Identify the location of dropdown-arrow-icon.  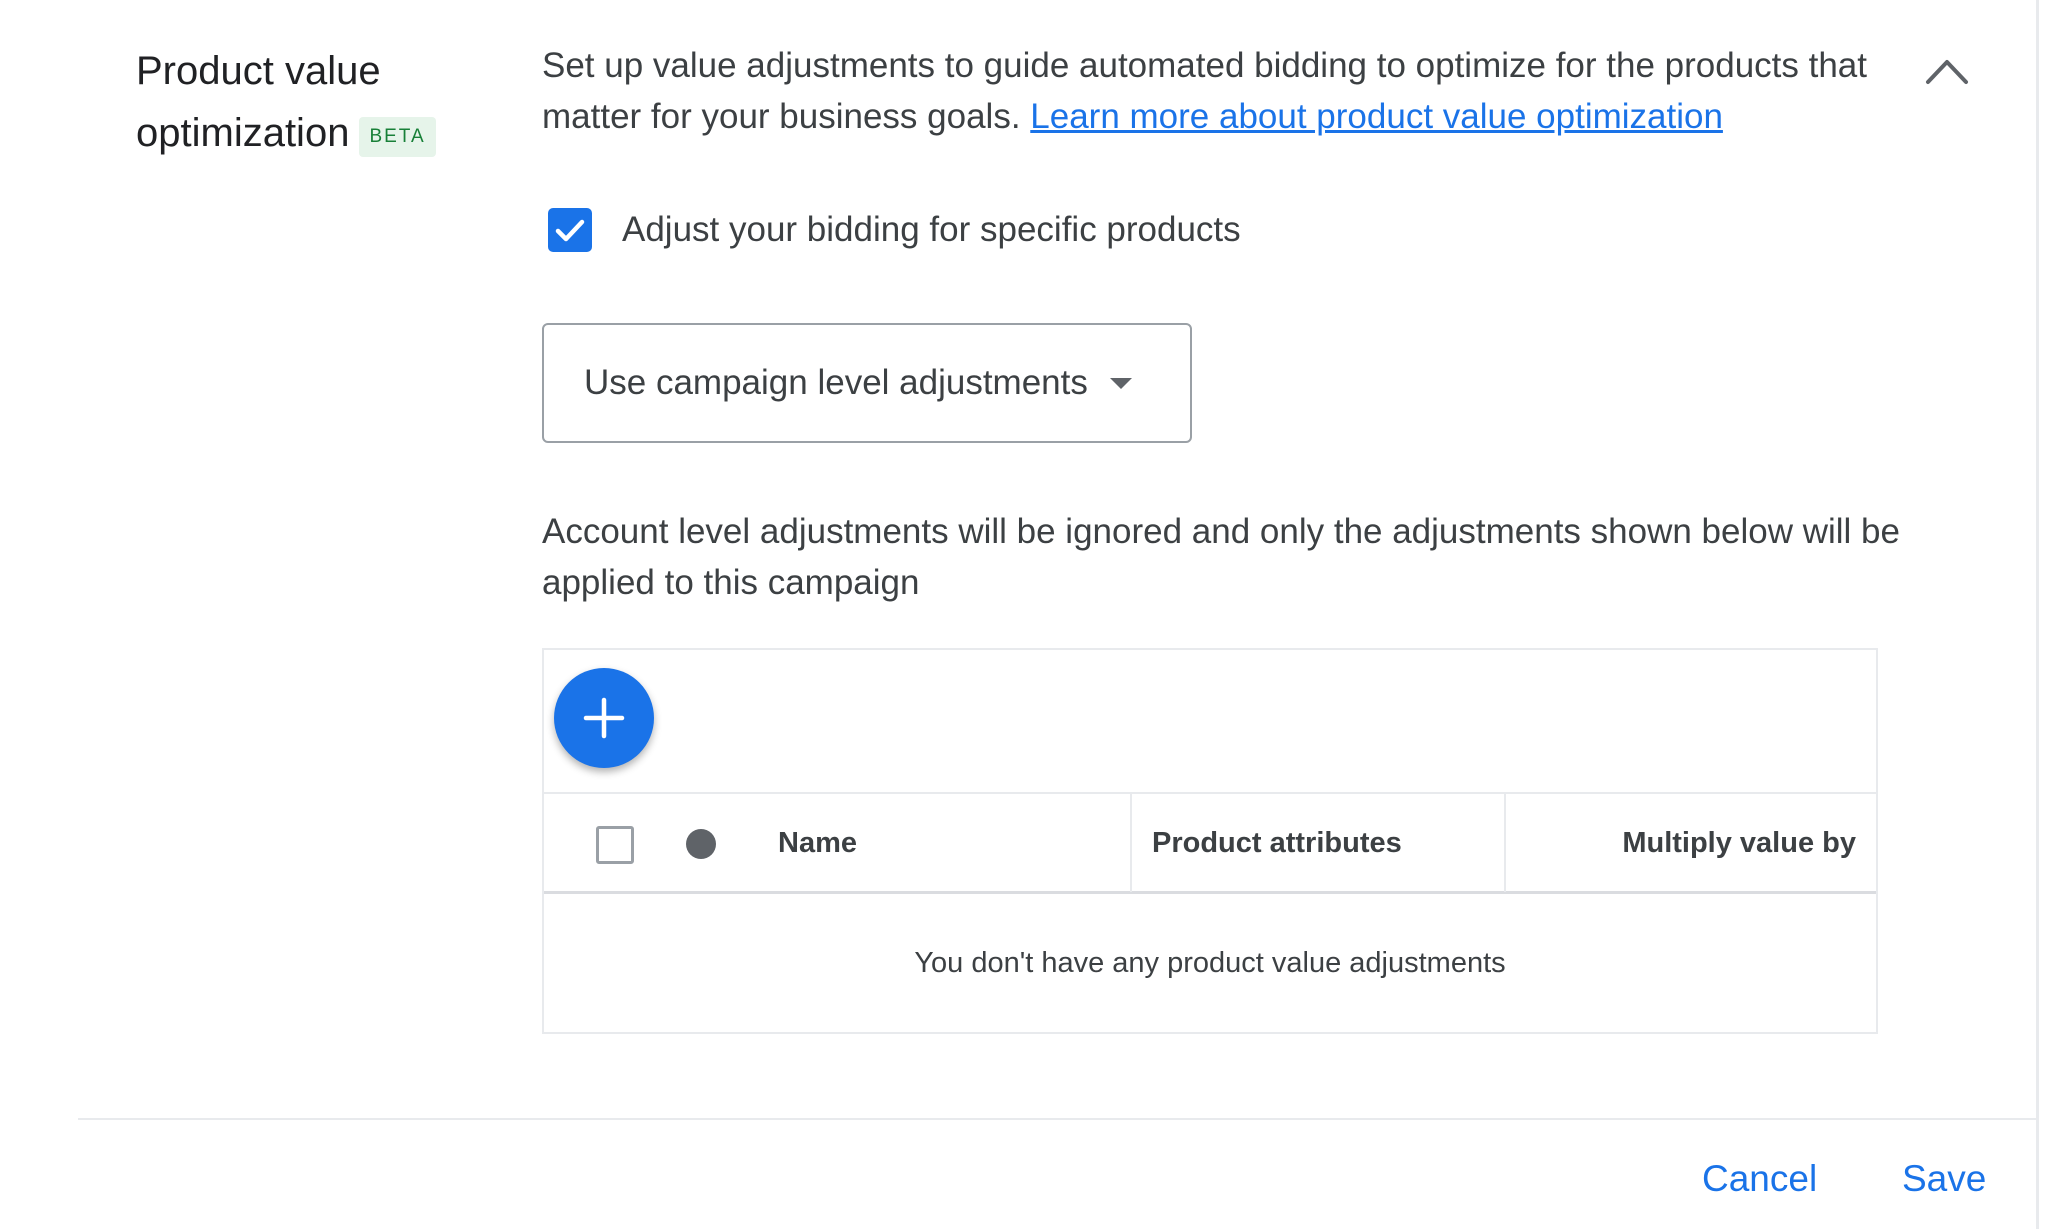
(1120, 383).